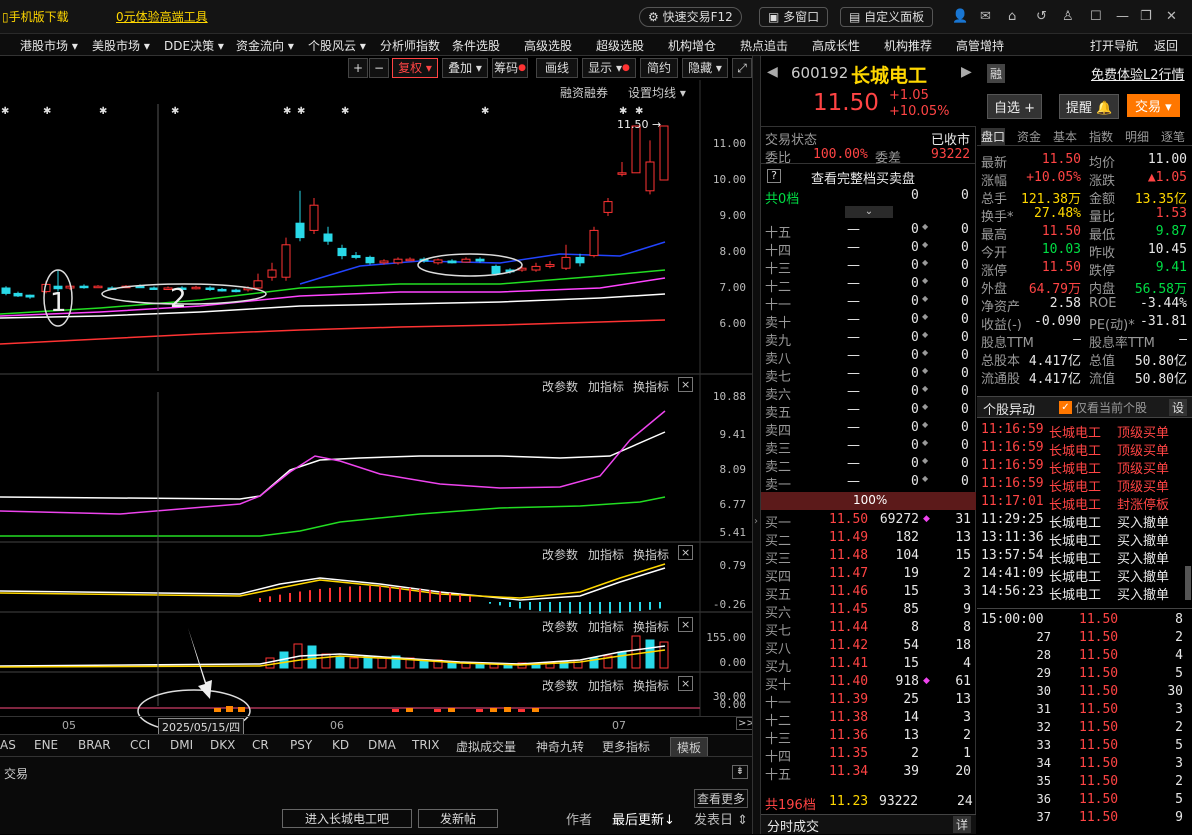 This screenshot has height=835, width=1192. Describe the element at coordinates (721, 798) in the screenshot. I see `view-more-button: 查看更多` at that location.